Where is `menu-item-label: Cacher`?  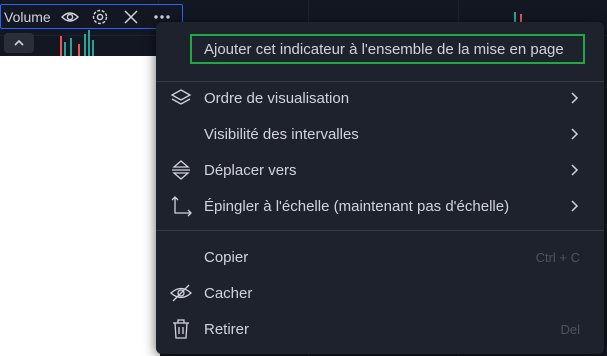 menu-item-label: Cacher is located at coordinates (228, 293).